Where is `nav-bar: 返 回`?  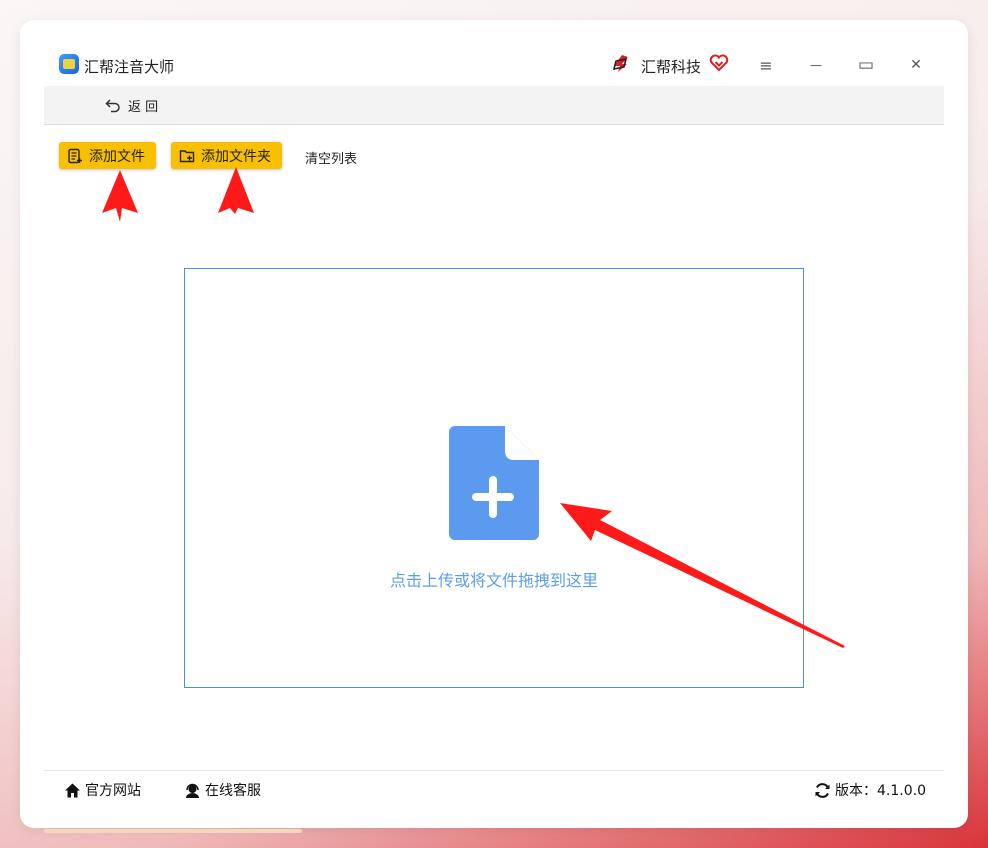 nav-bar: 返 回 is located at coordinates (494, 105).